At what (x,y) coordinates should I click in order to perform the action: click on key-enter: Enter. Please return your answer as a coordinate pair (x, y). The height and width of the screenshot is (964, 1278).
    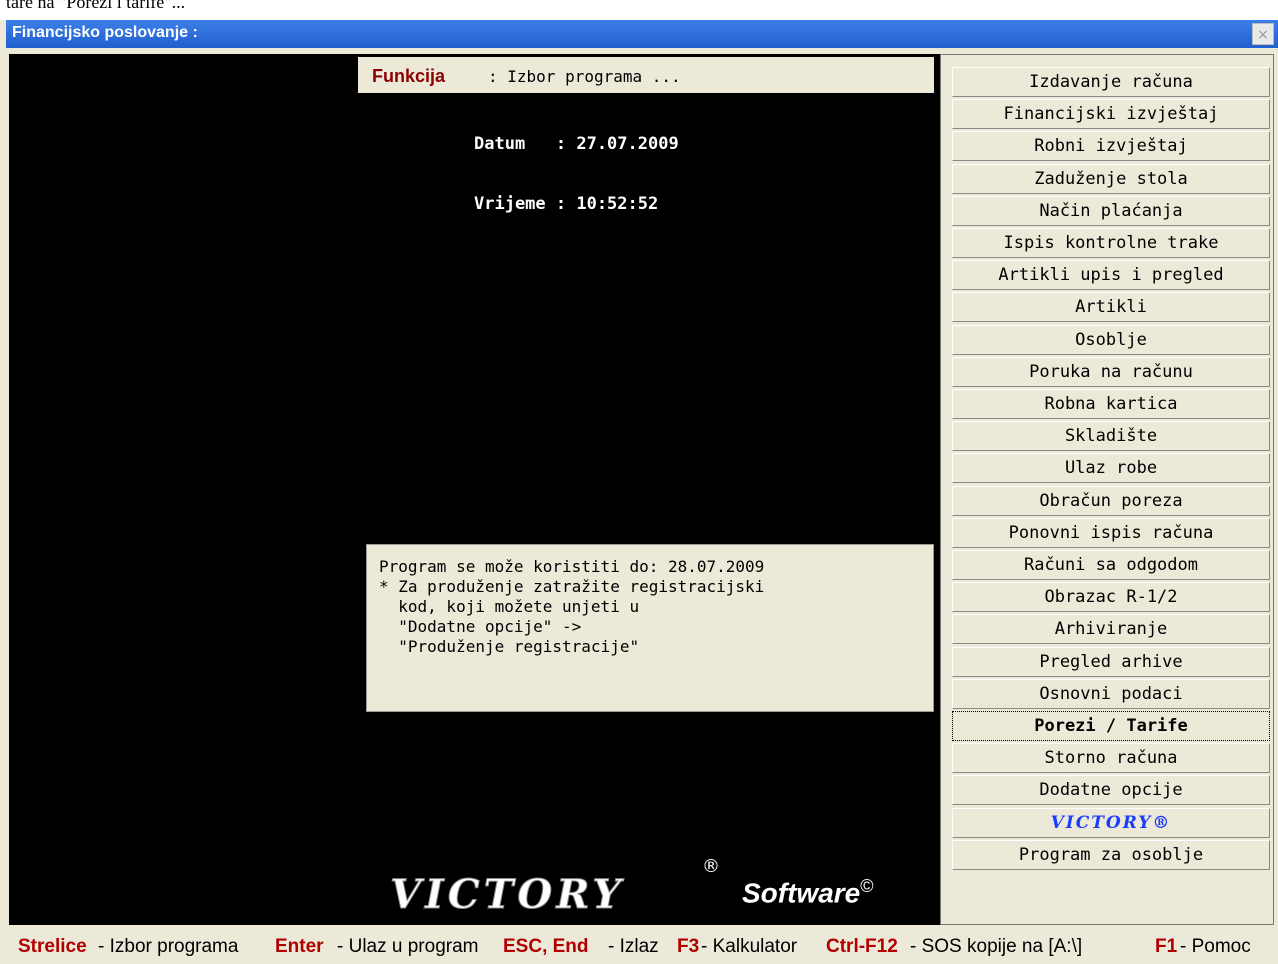
    Looking at the image, I should click on (299, 946).